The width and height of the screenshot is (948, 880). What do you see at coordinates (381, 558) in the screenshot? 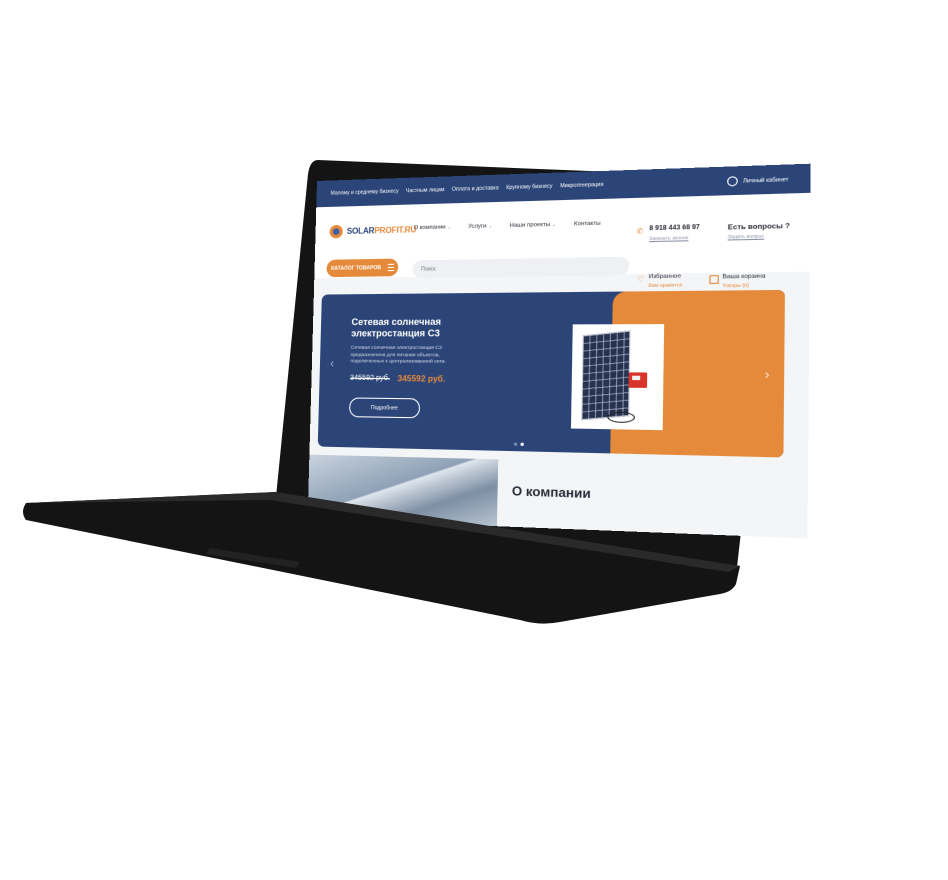
I see `laptop-base` at bounding box center [381, 558].